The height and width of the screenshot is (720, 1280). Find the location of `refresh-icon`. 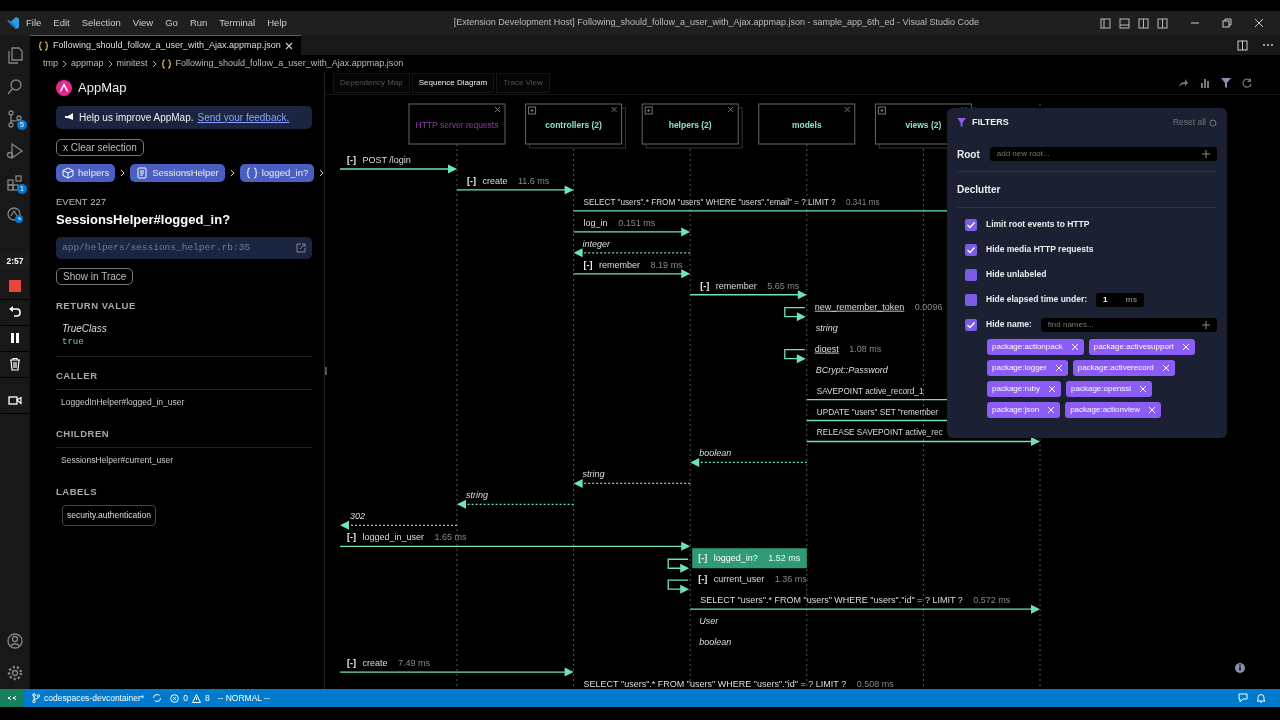

refresh-icon is located at coordinates (1247, 83).